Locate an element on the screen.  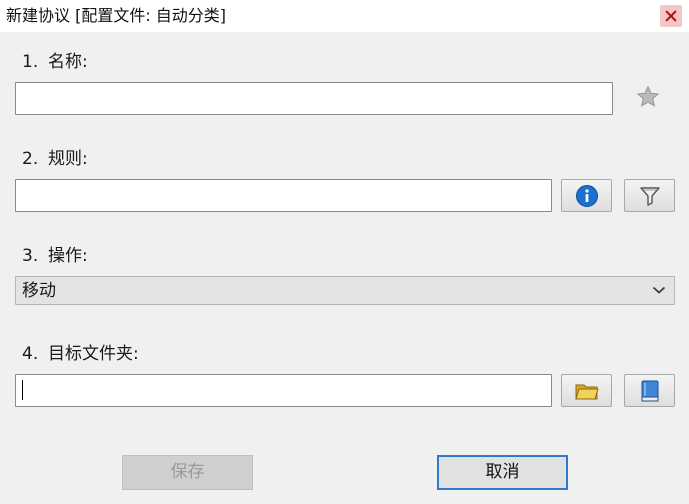
name-label-text: 名称: is located at coordinates (68, 62).